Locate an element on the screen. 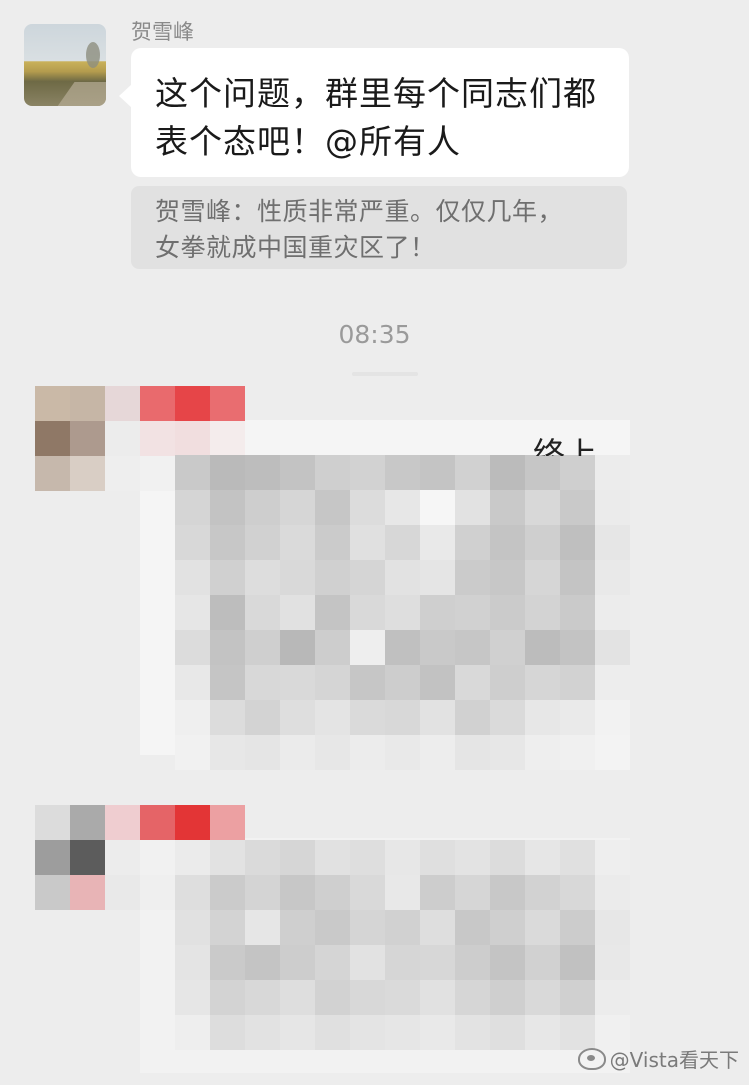 This screenshot has width=749, height=1085. sender-avatar is located at coordinates (65, 65).